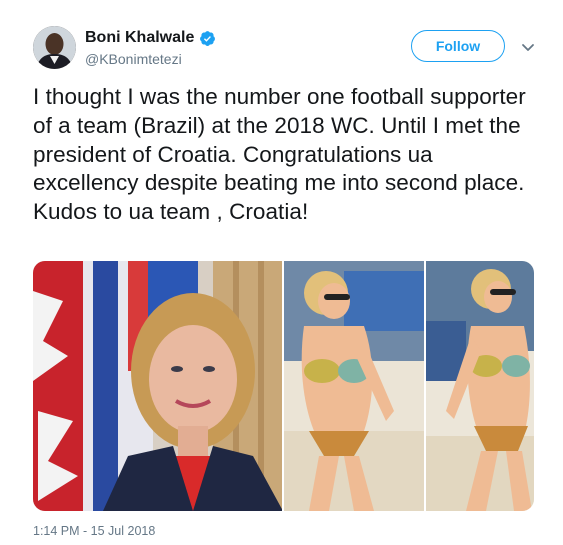  What do you see at coordinates (528, 47) in the screenshot?
I see `chevron-down-icon` at bounding box center [528, 47].